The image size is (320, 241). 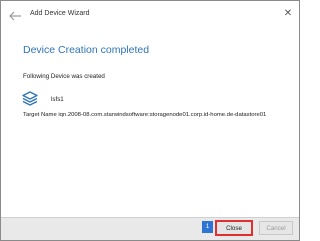 I want to click on step-badge: 1, so click(x=207, y=227).